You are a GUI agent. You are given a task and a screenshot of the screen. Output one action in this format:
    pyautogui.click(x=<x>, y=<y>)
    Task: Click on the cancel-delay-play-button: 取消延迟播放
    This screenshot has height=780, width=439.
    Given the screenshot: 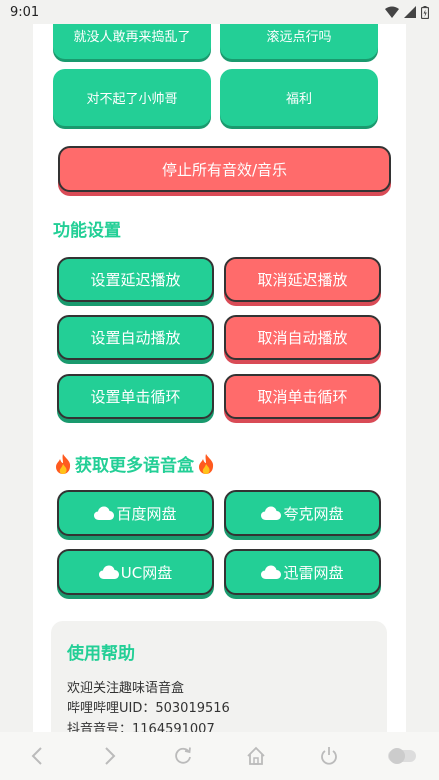 What is the action you would take?
    pyautogui.click(x=302, y=279)
    